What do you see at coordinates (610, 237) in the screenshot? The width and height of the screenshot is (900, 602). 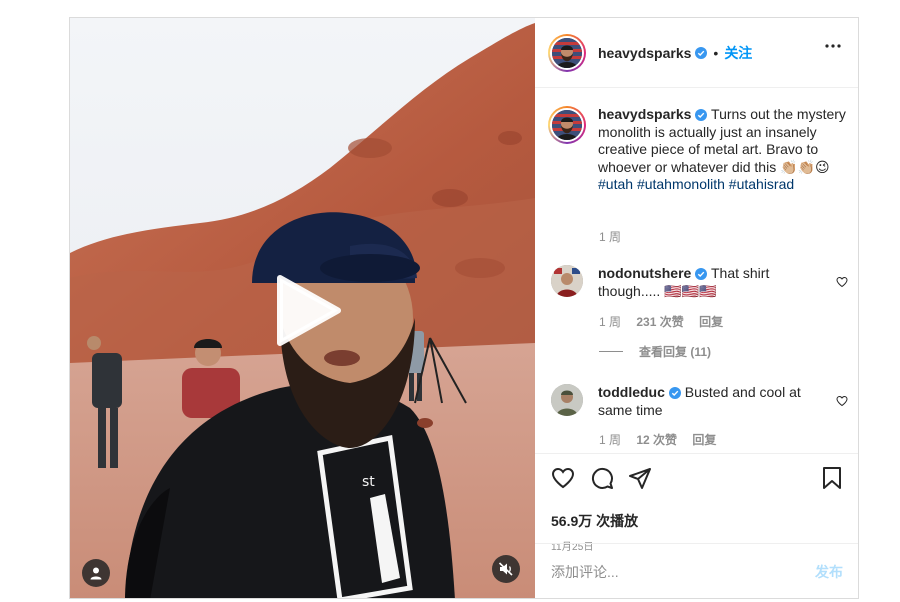 I see `caption-time: 1 周` at bounding box center [610, 237].